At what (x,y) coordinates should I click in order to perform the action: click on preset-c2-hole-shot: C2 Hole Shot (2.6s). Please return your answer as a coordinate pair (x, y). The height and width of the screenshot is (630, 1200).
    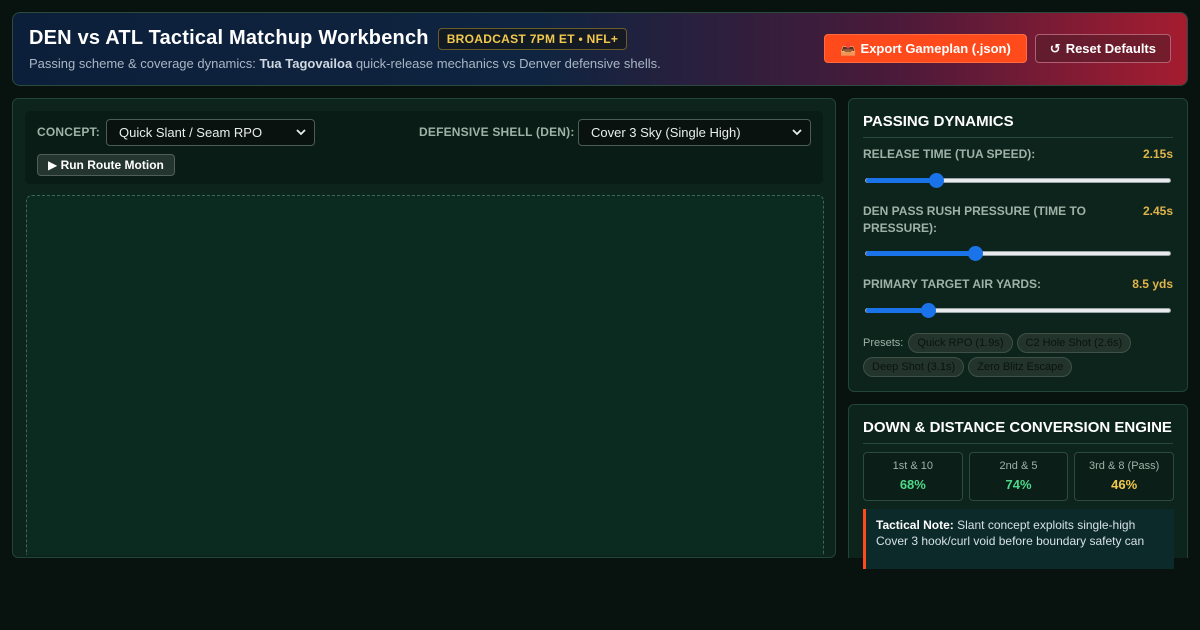
    Looking at the image, I should click on (1074, 343).